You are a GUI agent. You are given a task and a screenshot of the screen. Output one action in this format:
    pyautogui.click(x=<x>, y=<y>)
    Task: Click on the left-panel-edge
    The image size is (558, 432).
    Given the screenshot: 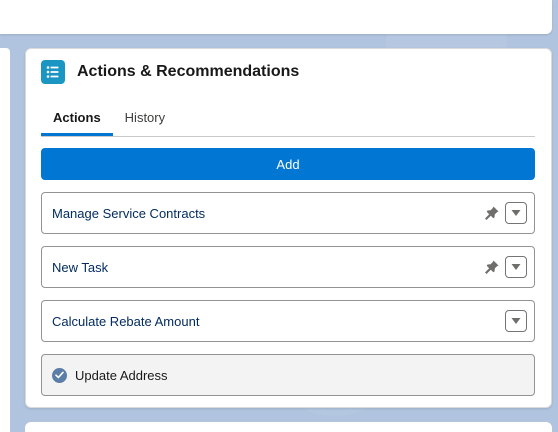 What is the action you would take?
    pyautogui.click(x=5, y=240)
    